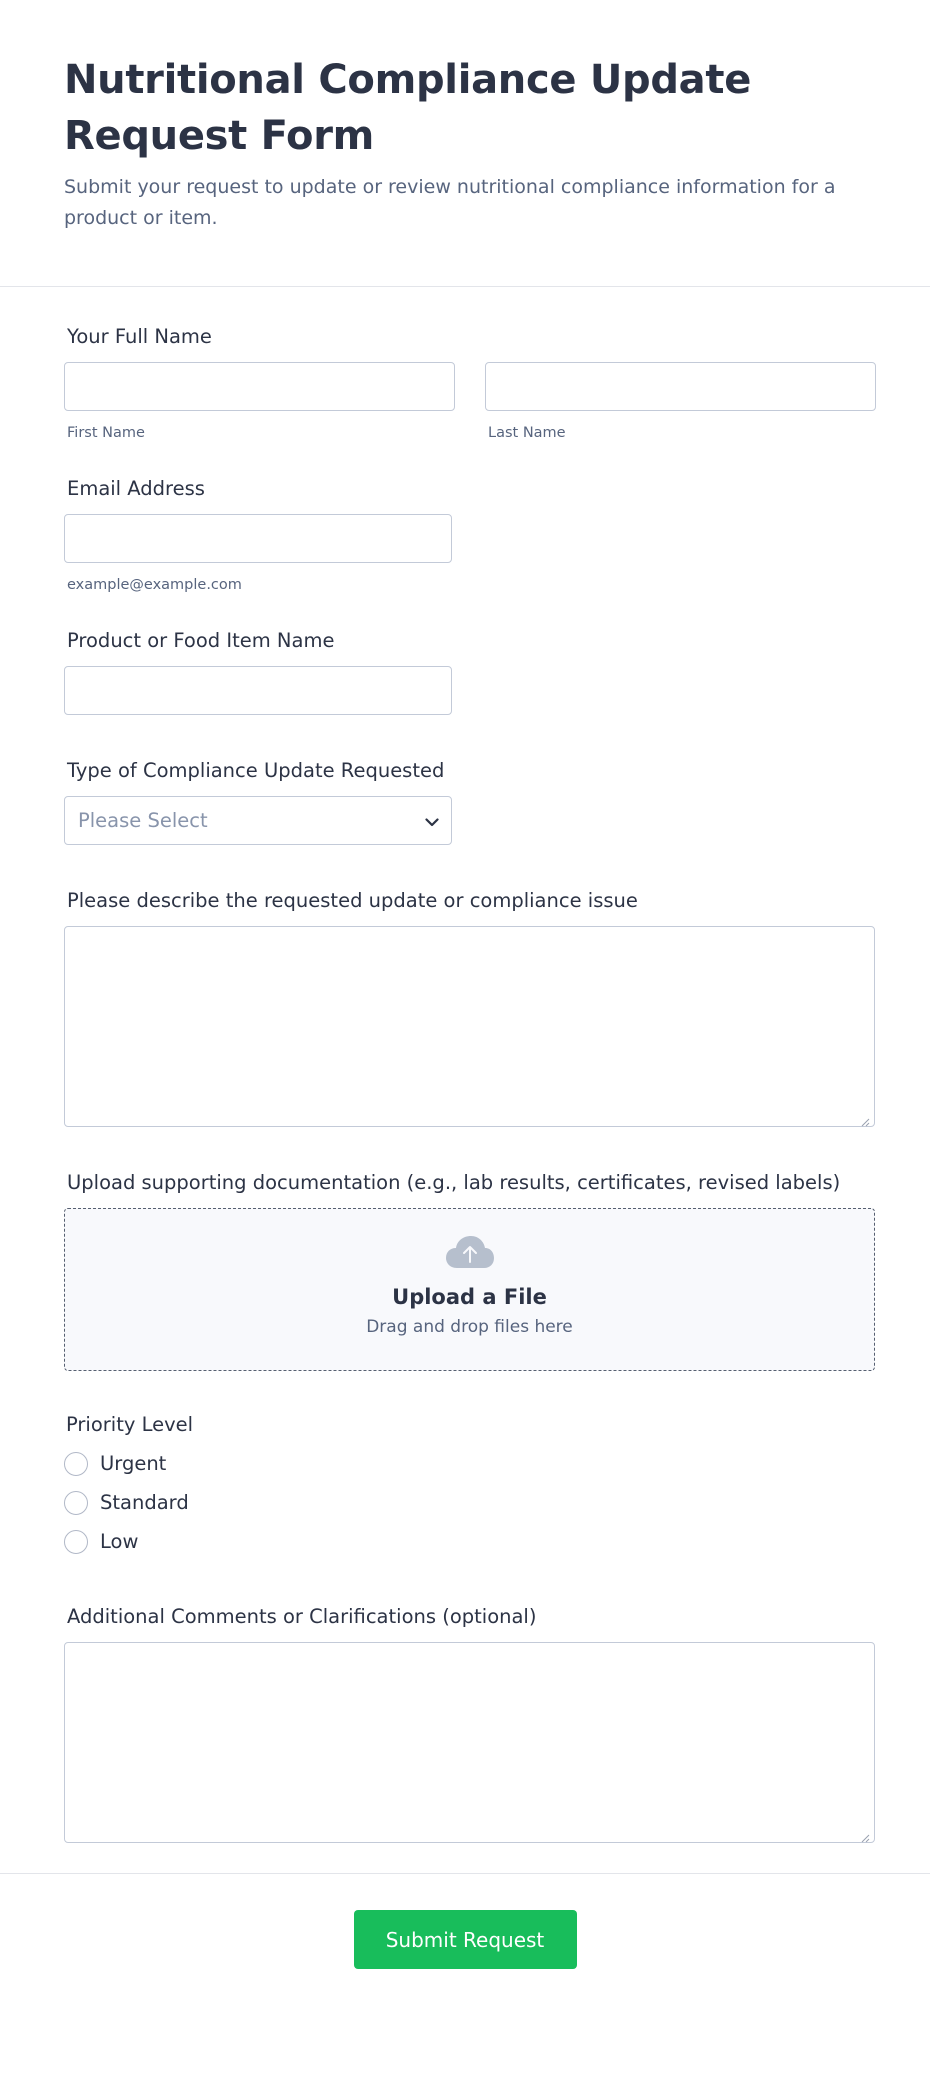 This screenshot has height=2089, width=930. I want to click on email-field: Email Address example@example.com, so click(469, 517).